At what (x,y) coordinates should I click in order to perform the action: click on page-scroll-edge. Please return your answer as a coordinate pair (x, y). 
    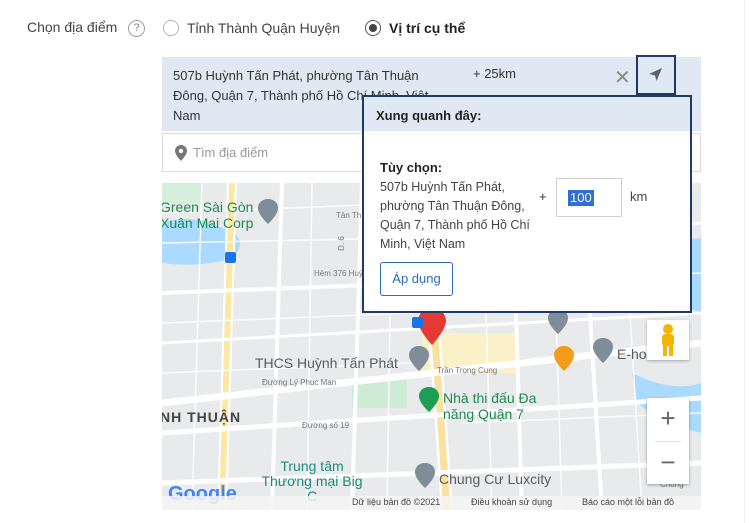
    Looking at the image, I should click on (747, 261).